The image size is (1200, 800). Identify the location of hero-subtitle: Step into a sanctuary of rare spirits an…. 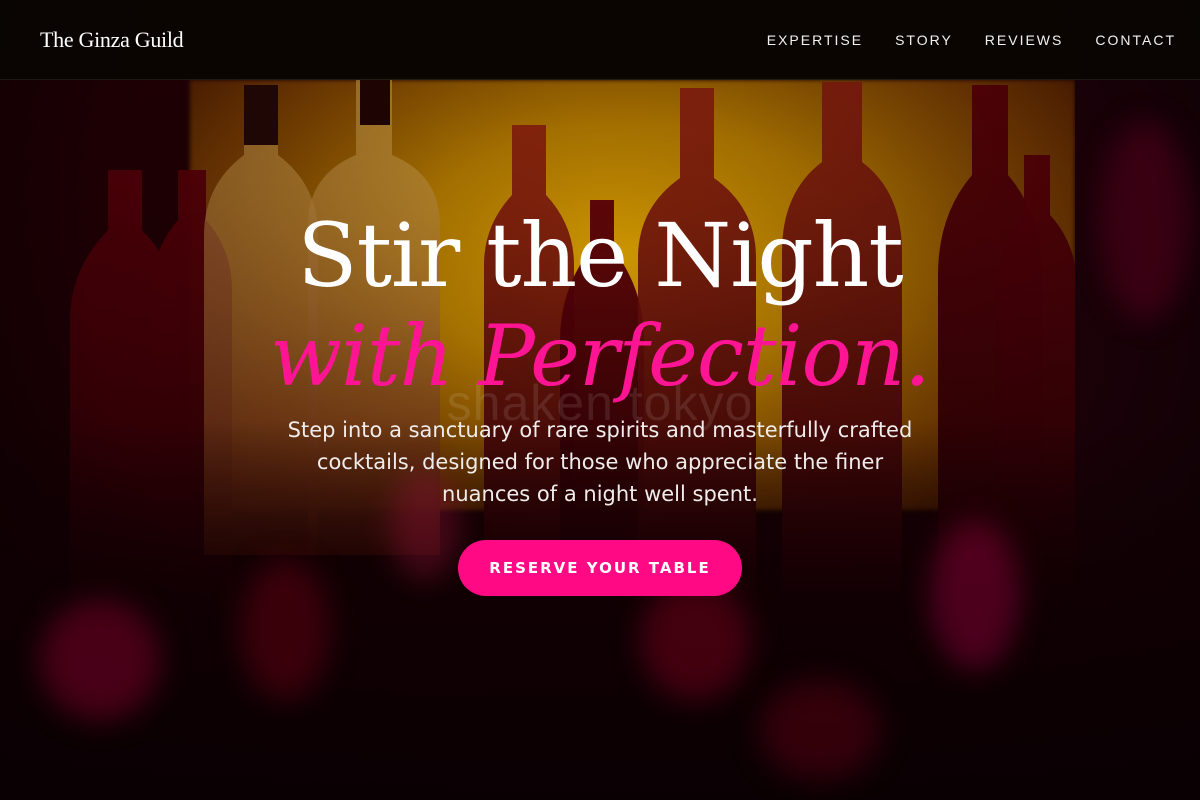
(600, 462).